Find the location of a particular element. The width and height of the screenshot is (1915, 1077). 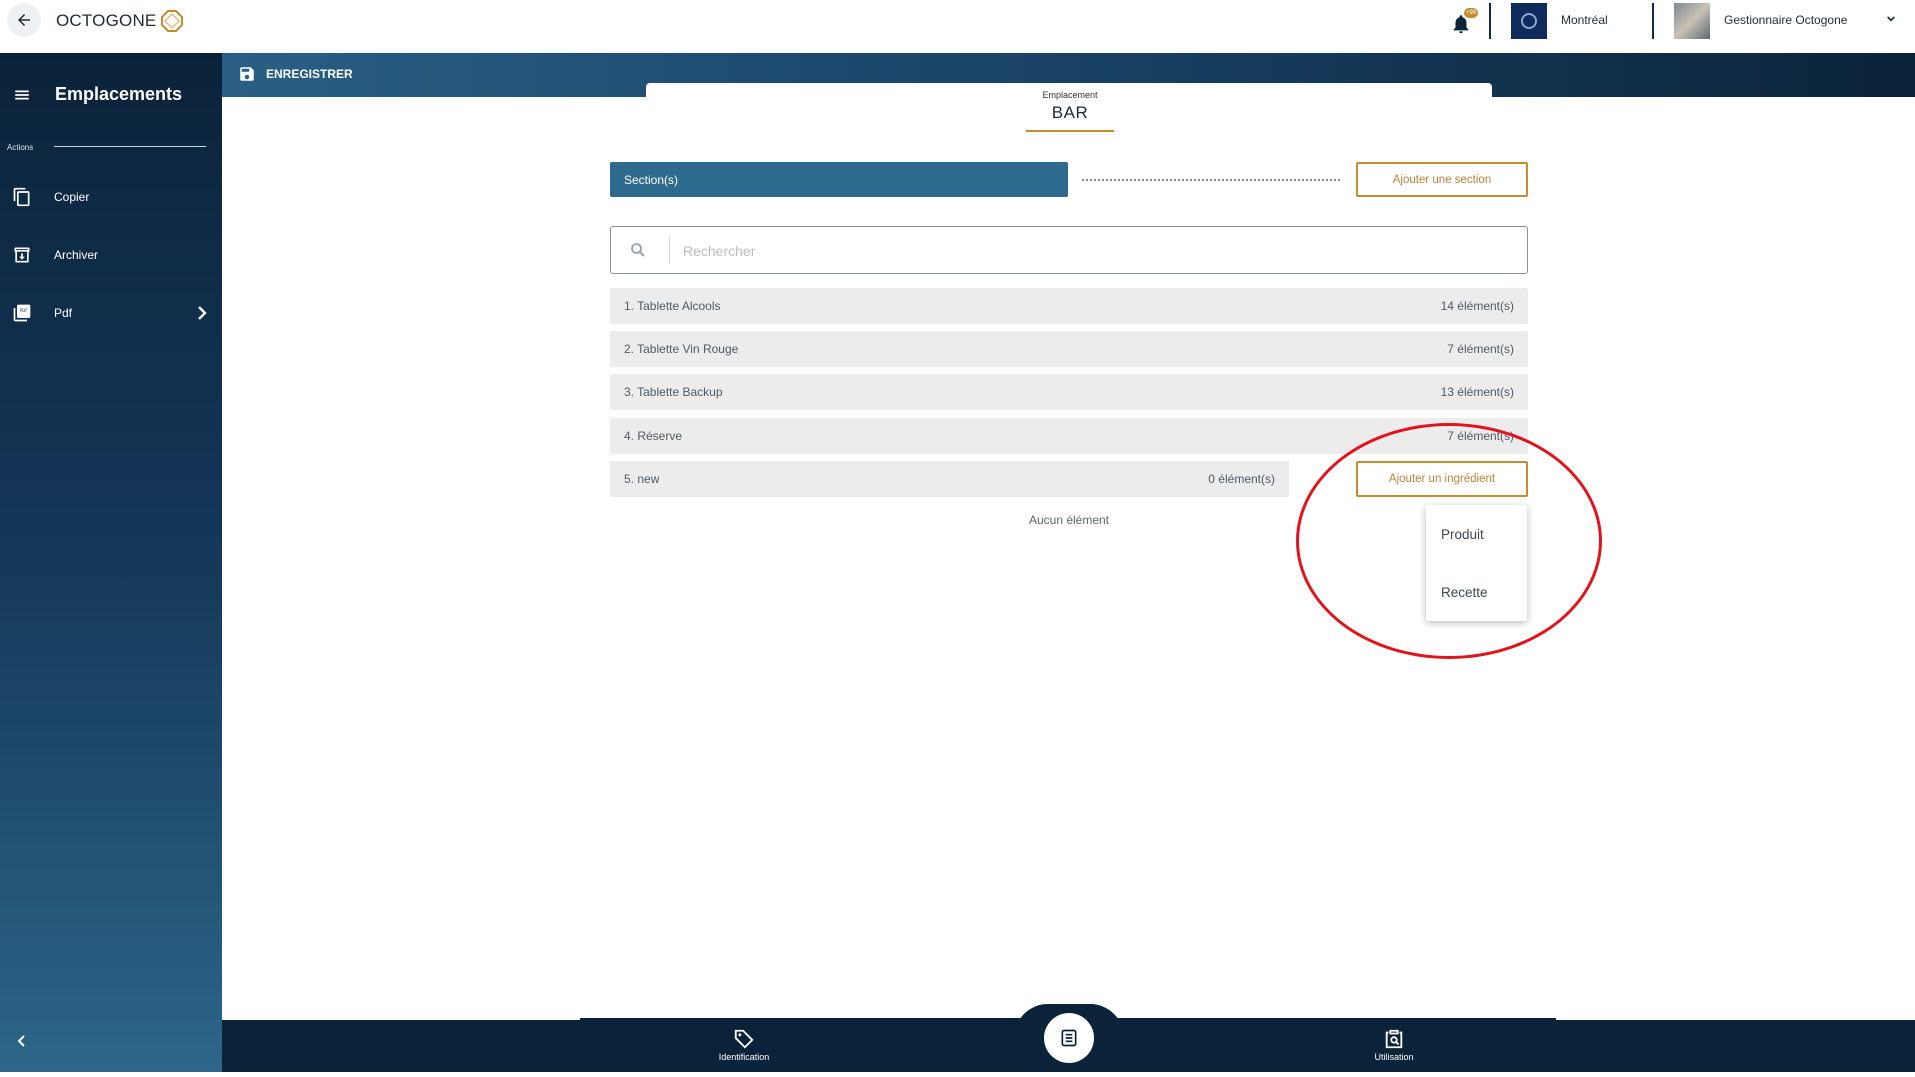

ingredient-type-dropdown: Produit Recette is located at coordinates (1476, 563).